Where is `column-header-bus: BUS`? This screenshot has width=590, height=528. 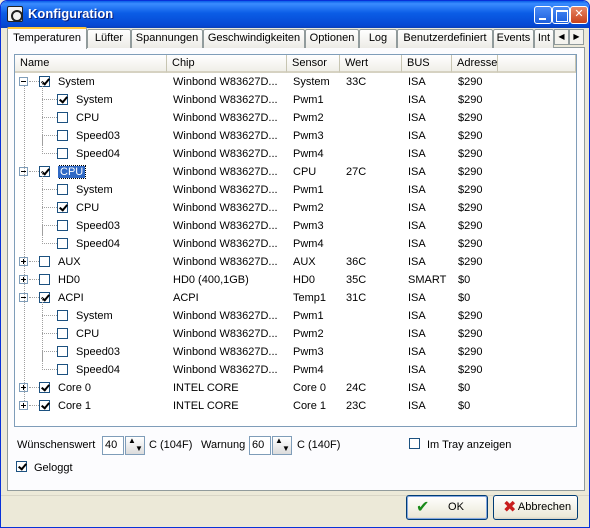 column-header-bus: BUS is located at coordinates (427, 64).